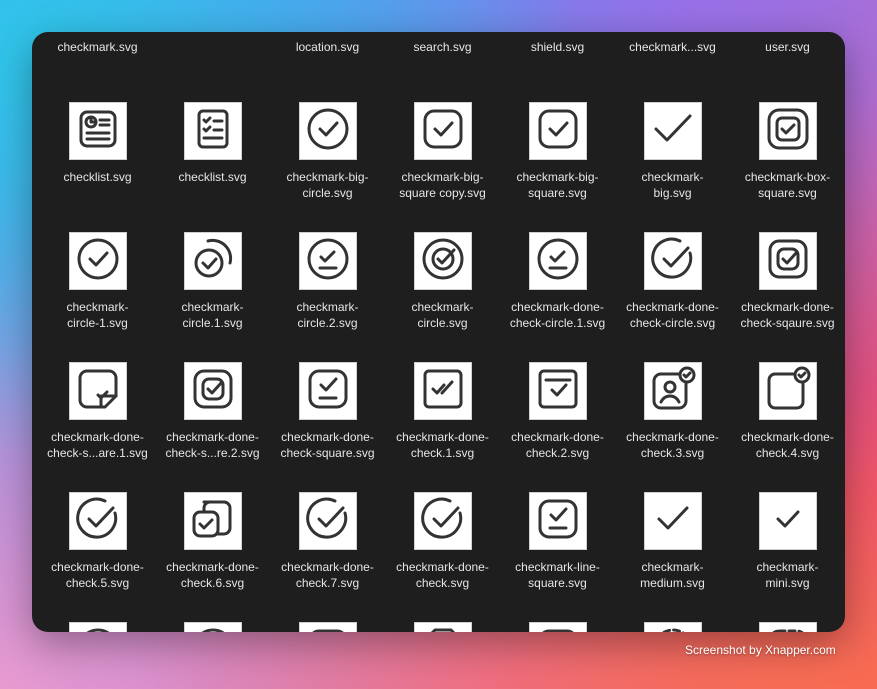 The height and width of the screenshot is (689, 877). I want to click on file-item: checkmark-done- check.4.svg, so click(787, 393).